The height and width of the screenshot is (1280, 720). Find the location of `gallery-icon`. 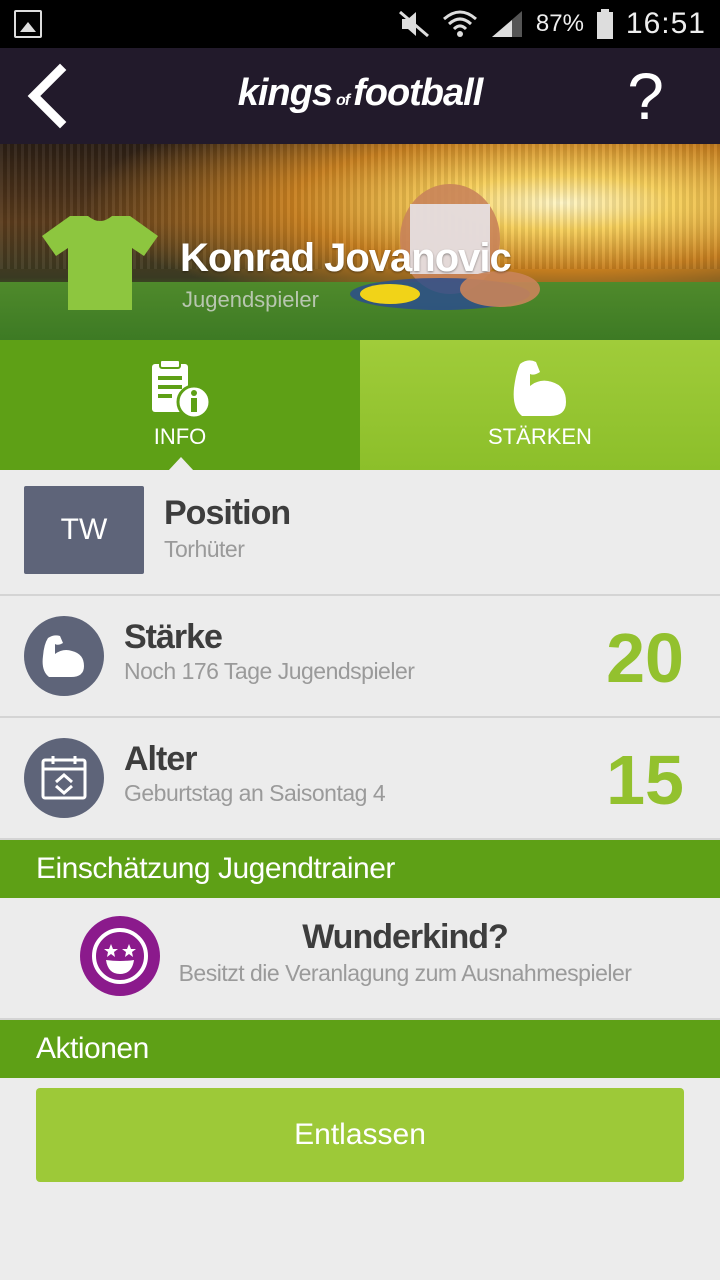

gallery-icon is located at coordinates (28, 24).